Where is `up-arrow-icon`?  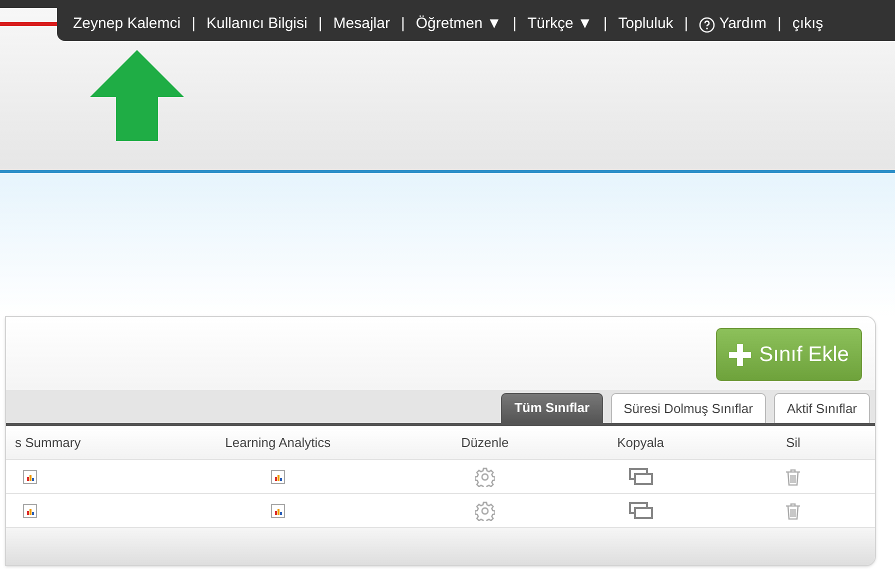 up-arrow-icon is located at coordinates (137, 95).